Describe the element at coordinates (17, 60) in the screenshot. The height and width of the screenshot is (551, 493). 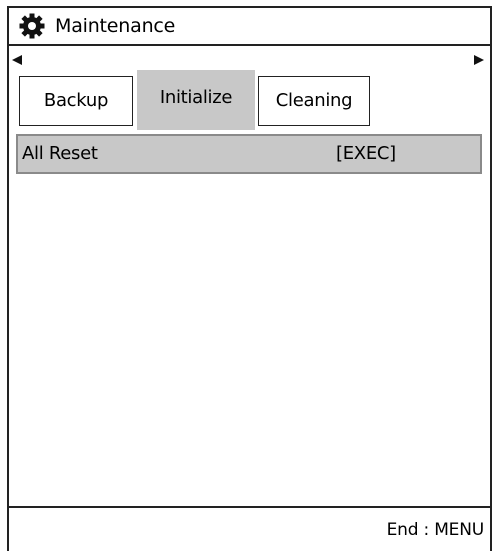
I see `arrow-left-icon` at that location.